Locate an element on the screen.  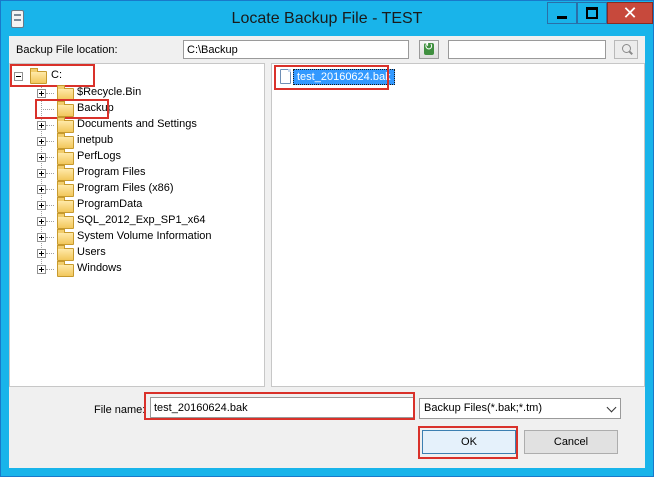
file-type-select: Backup Files(*.bak;*.tm) is located at coordinates (520, 408).